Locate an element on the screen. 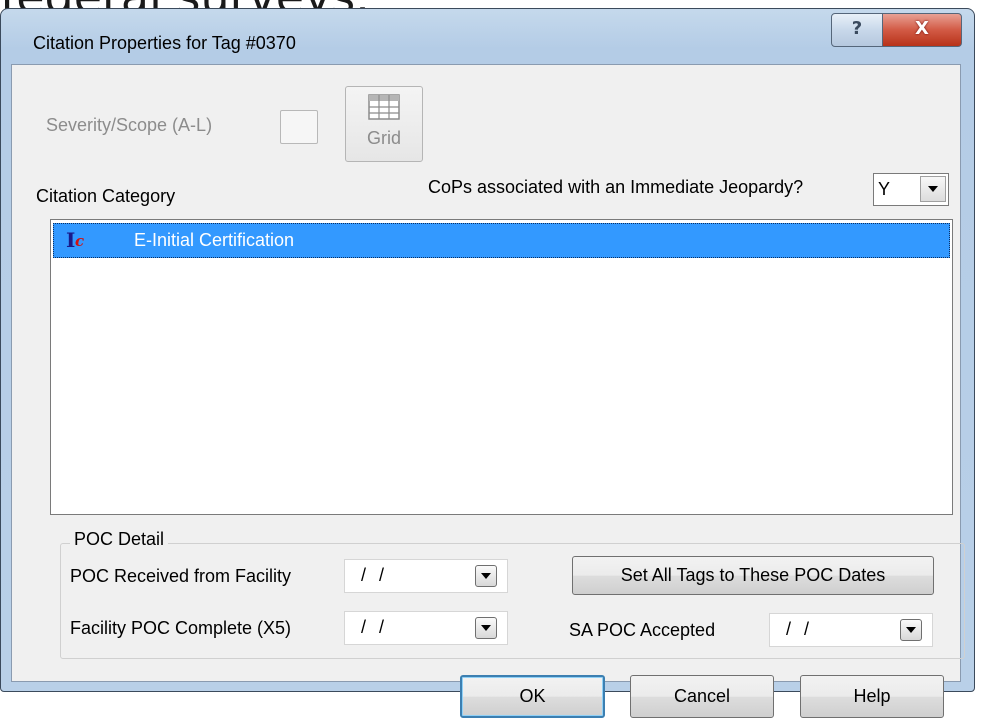 This screenshot has width=999, height=718. immediate-jeopardy-value: Y is located at coordinates (884, 189).